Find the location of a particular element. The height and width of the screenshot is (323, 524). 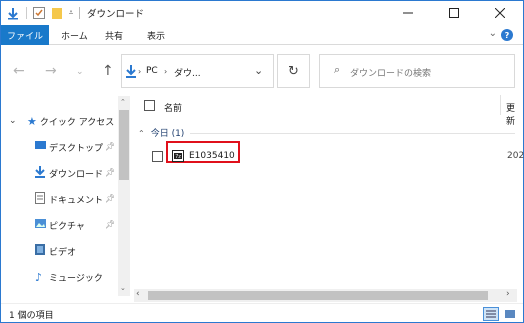

group-divider is located at coordinates (352, 133).